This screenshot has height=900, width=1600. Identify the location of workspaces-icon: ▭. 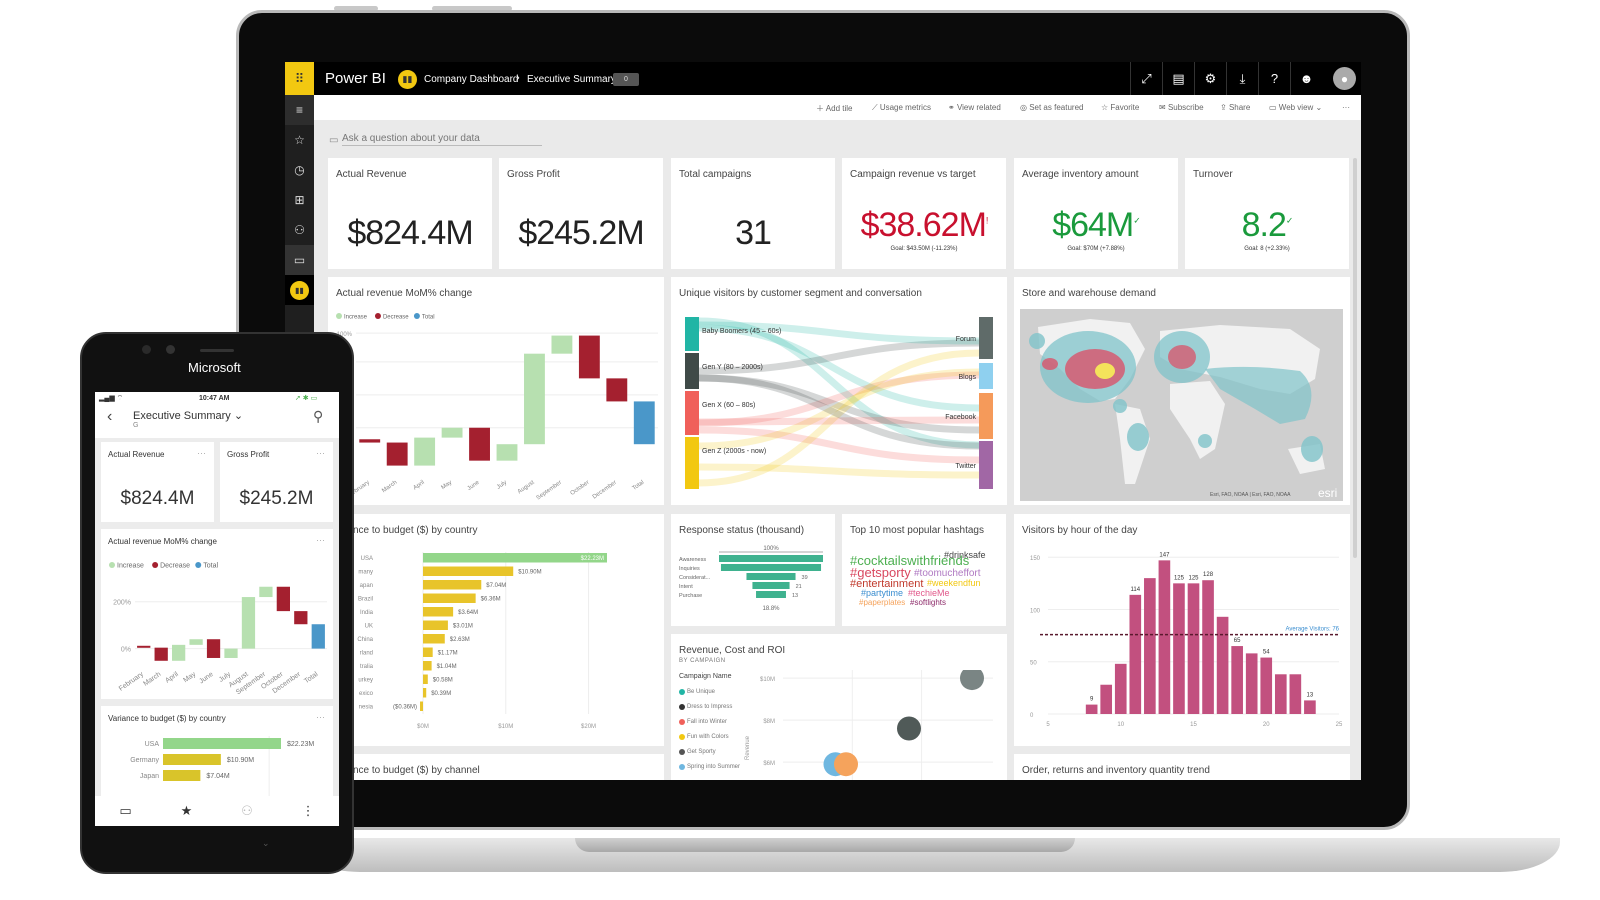
(299, 260).